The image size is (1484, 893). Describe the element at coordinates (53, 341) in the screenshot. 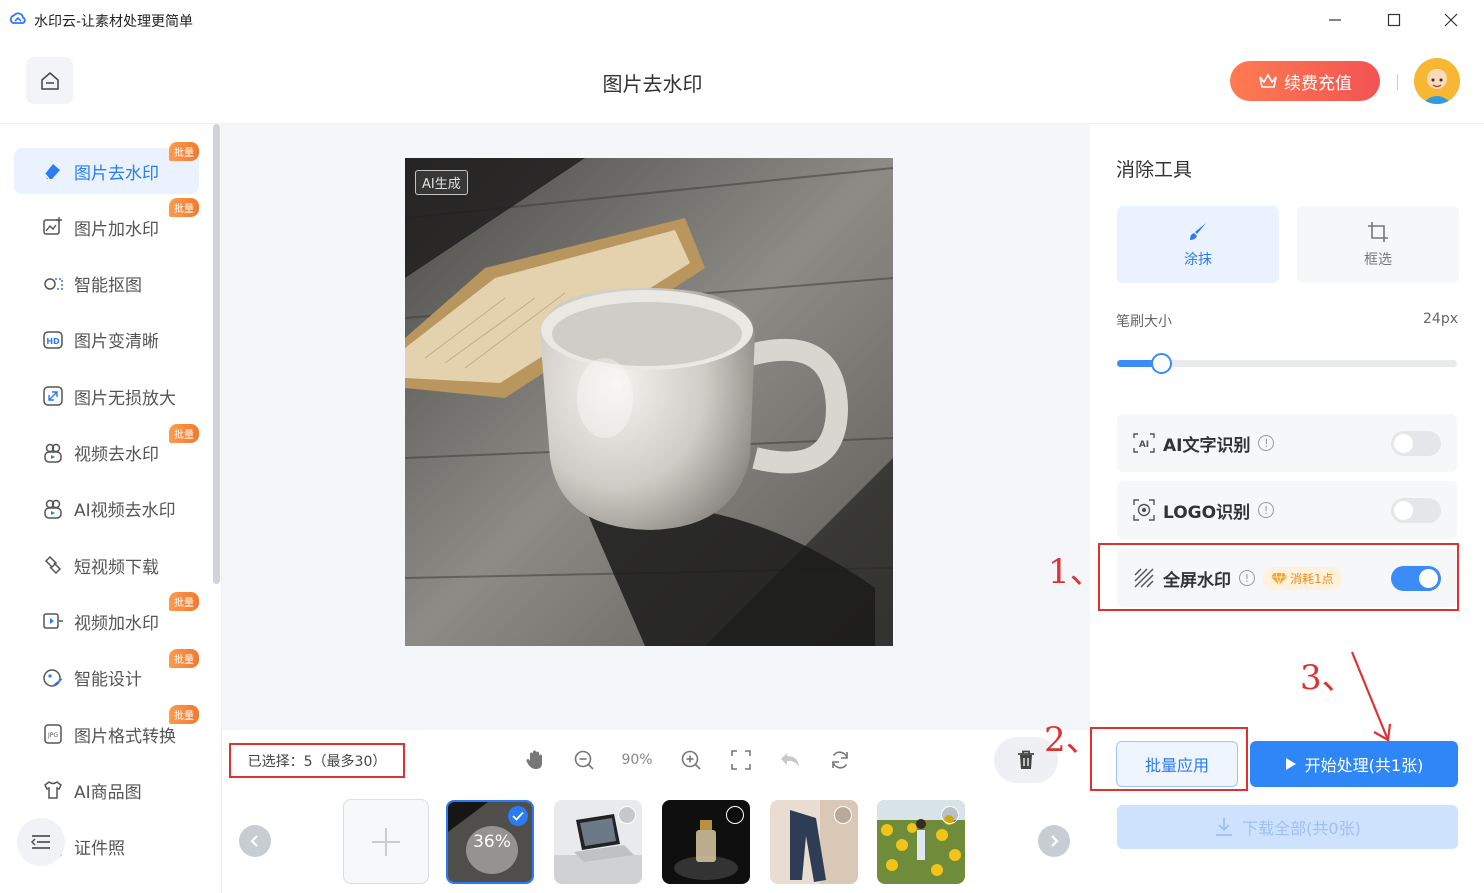

I see `svg-text: HD` at that location.